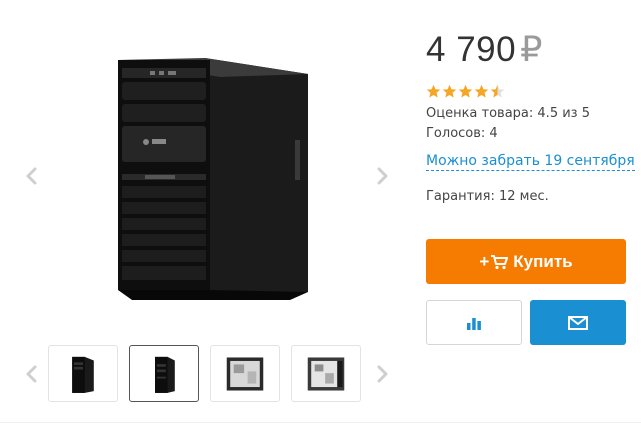 Image resolution: width=641 pixels, height=428 pixels. I want to click on prev-thumbnails-chevron-icon, so click(32, 374).